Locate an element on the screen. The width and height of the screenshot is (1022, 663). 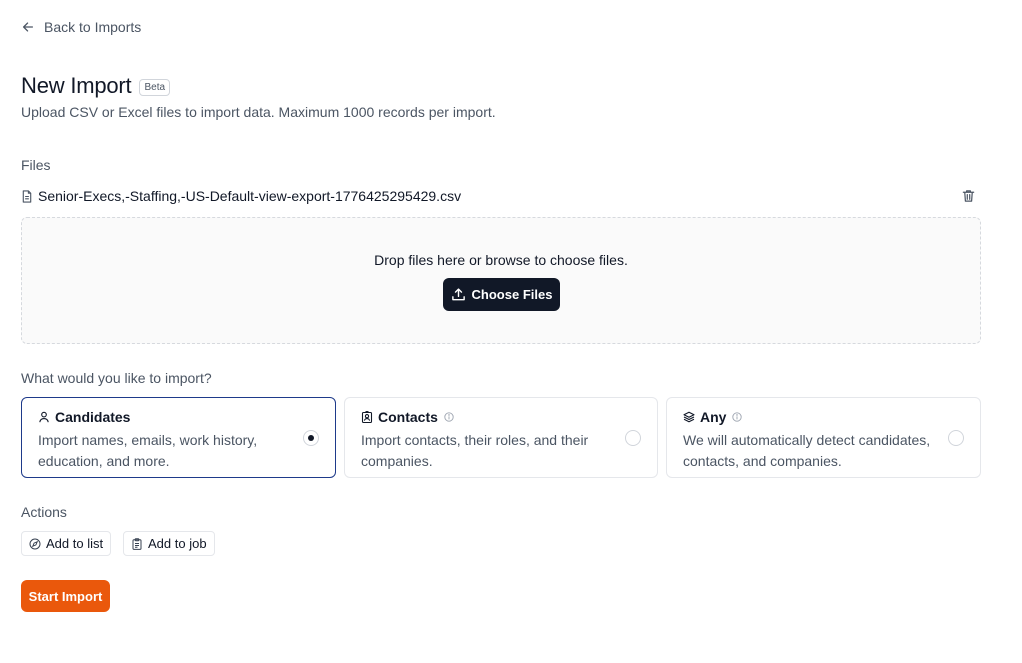
radio-any is located at coordinates (956, 438).